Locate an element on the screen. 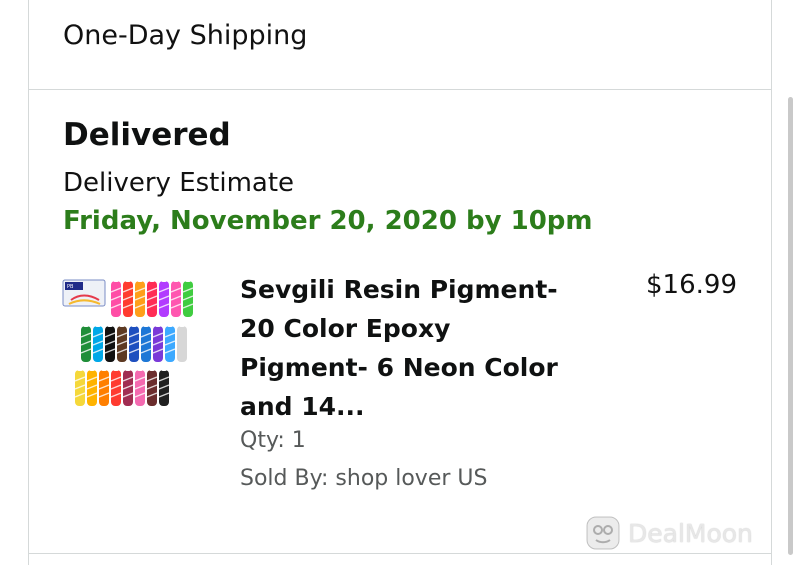  item-price: $16.99 is located at coordinates (691, 285).